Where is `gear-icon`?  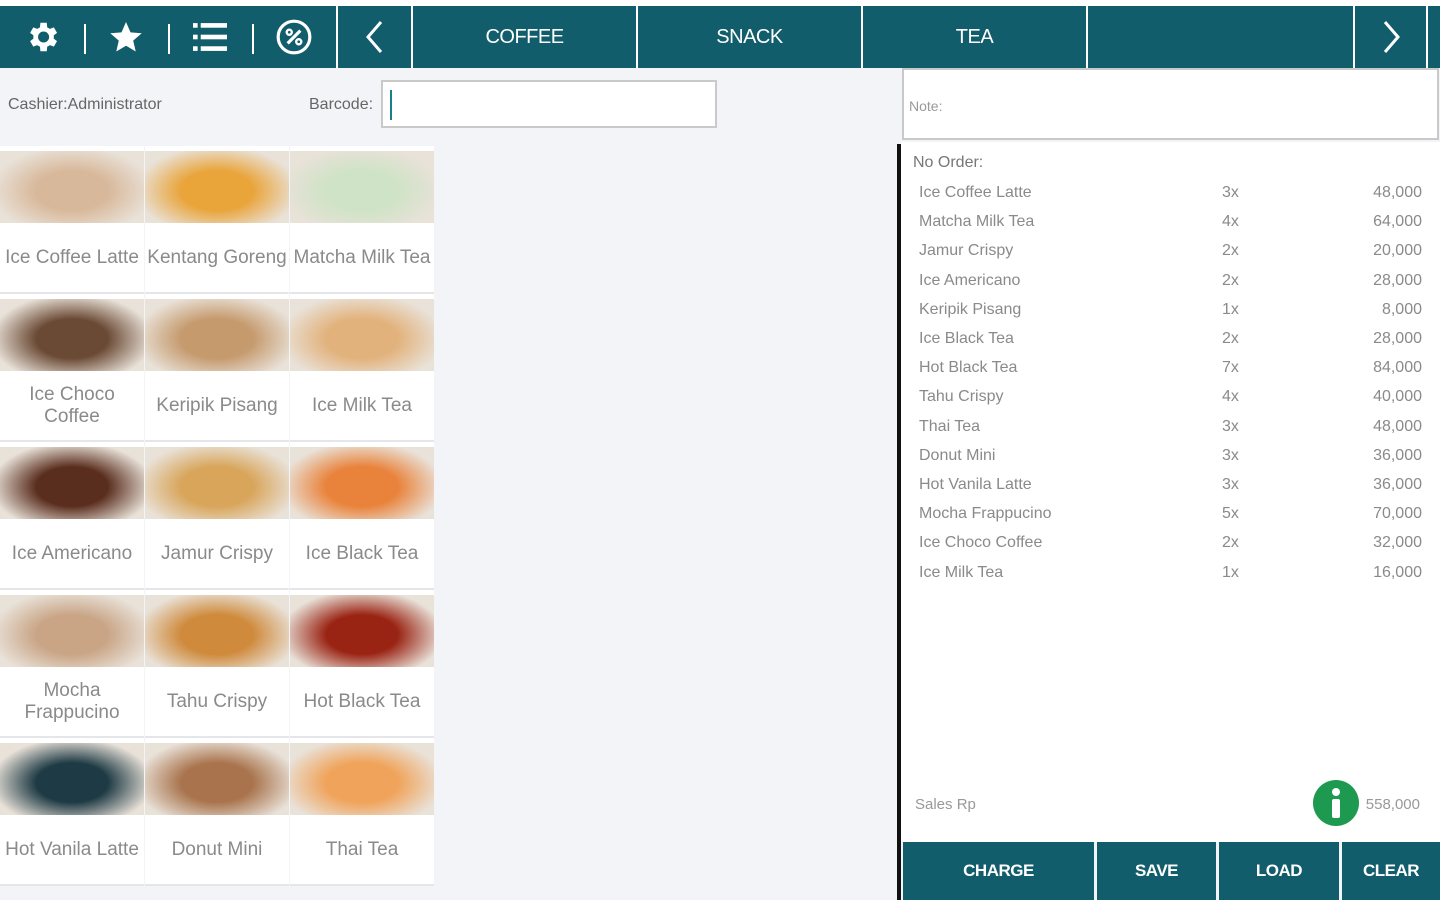
gear-icon is located at coordinates (44, 37).